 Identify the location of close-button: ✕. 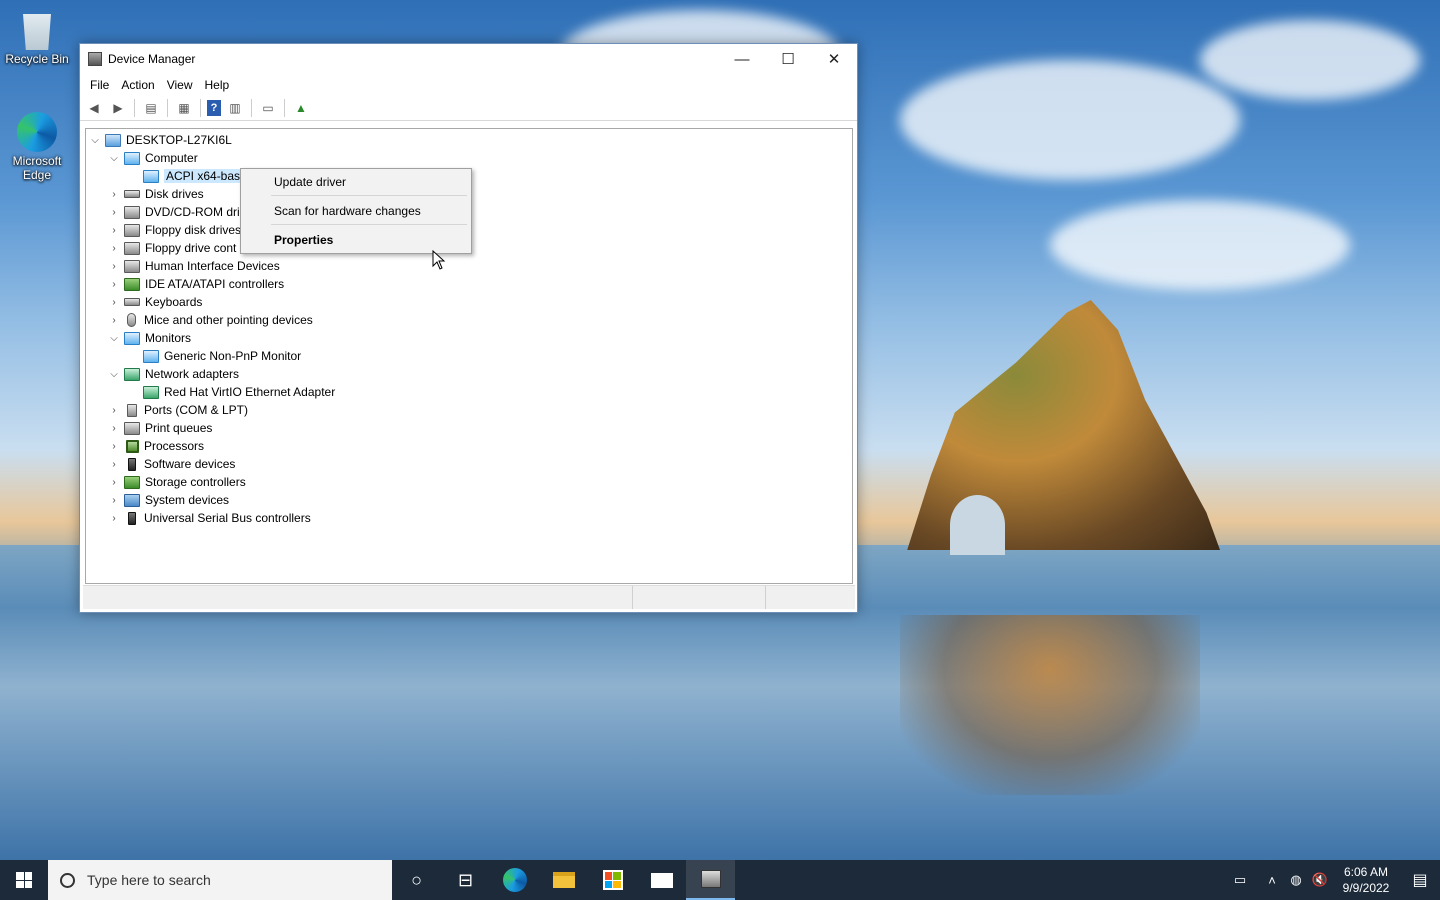
(834, 59).